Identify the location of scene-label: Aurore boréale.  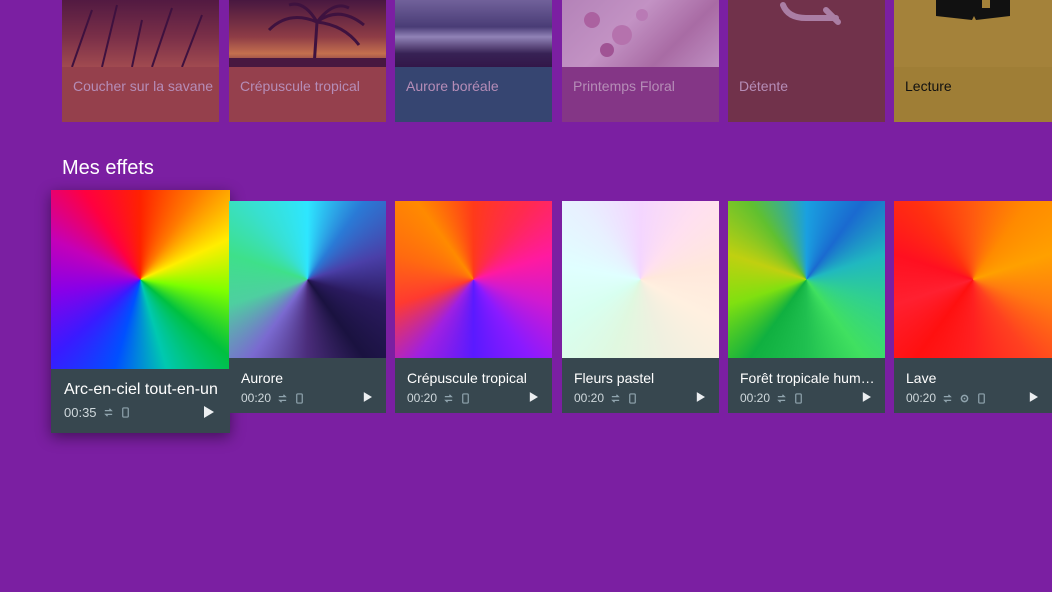
(452, 86).